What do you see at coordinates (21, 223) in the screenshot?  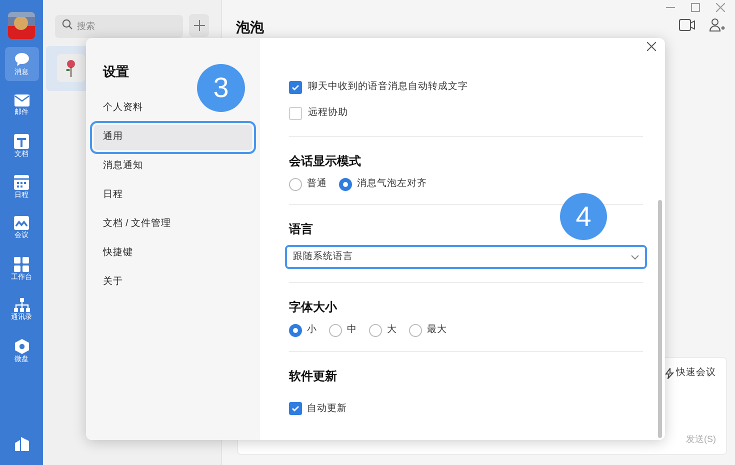 I see `mountain-icon` at bounding box center [21, 223].